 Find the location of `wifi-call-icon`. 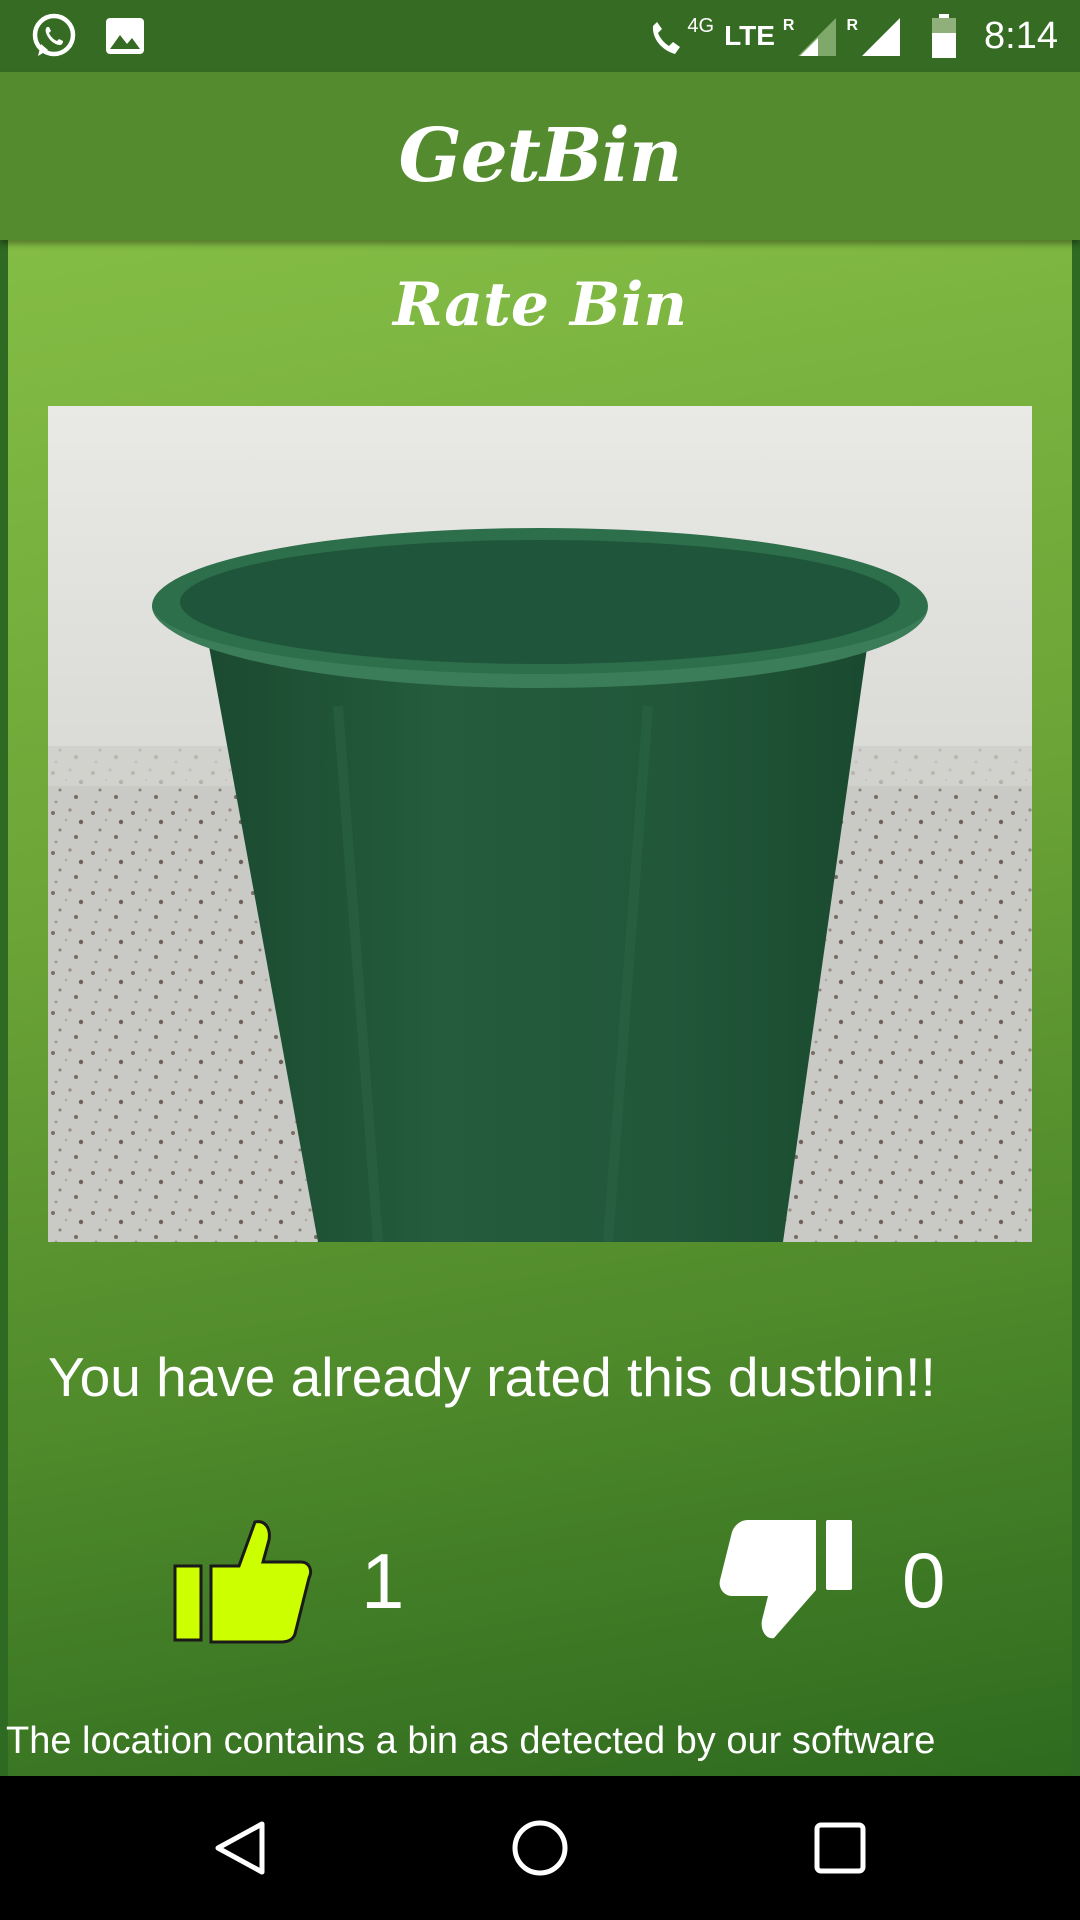

wifi-call-icon is located at coordinates (667, 38).